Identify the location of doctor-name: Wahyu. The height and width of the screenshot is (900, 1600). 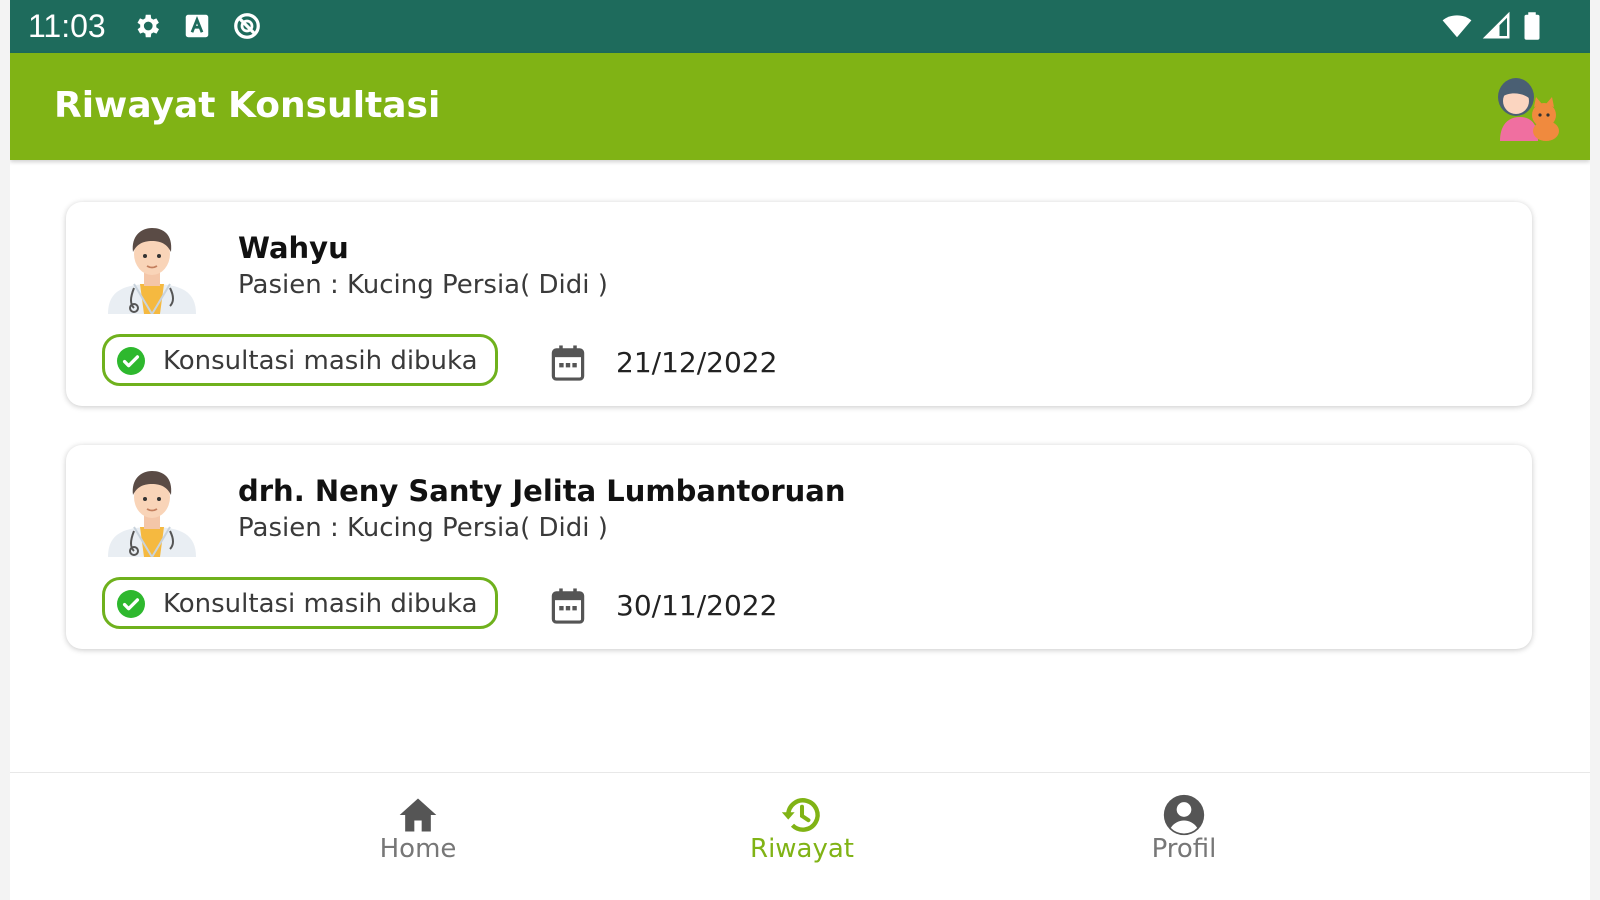
(293, 248).